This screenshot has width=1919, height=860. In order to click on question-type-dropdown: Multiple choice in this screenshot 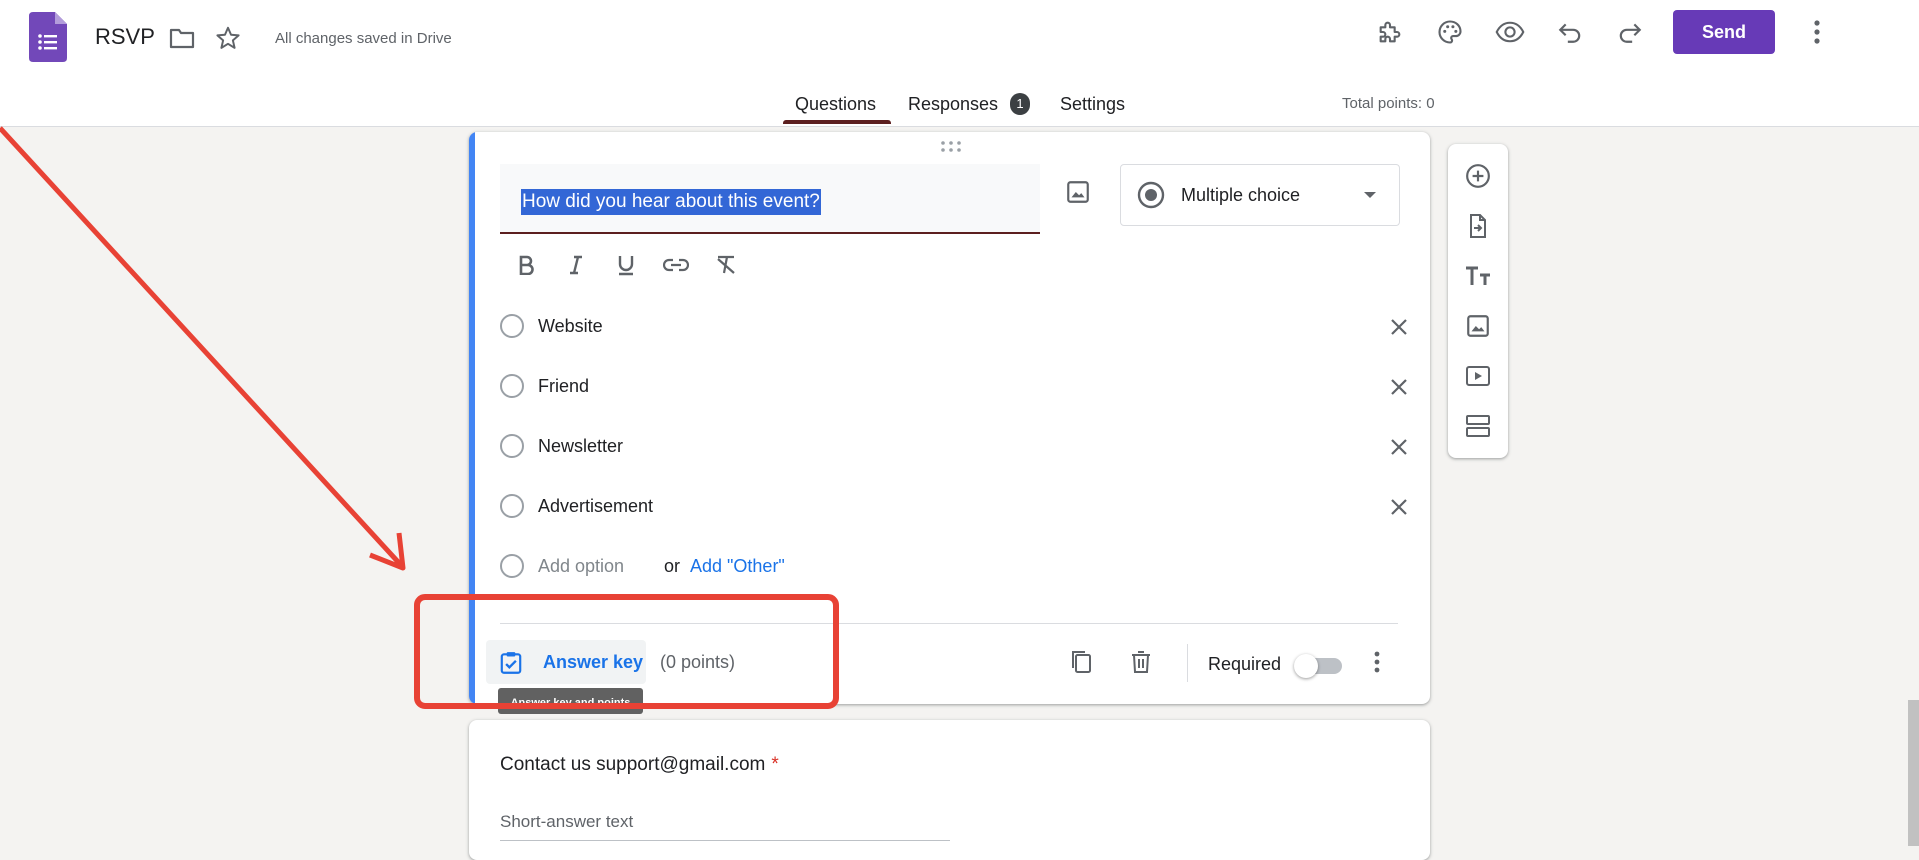, I will do `click(1260, 195)`.